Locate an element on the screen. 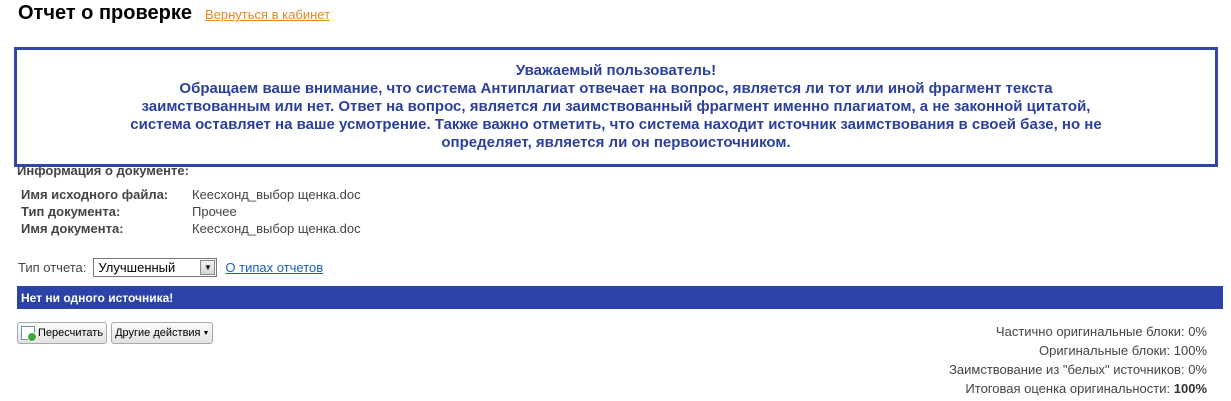 The height and width of the screenshot is (401, 1231). recalculate-button: Пересчитать is located at coordinates (62, 333).